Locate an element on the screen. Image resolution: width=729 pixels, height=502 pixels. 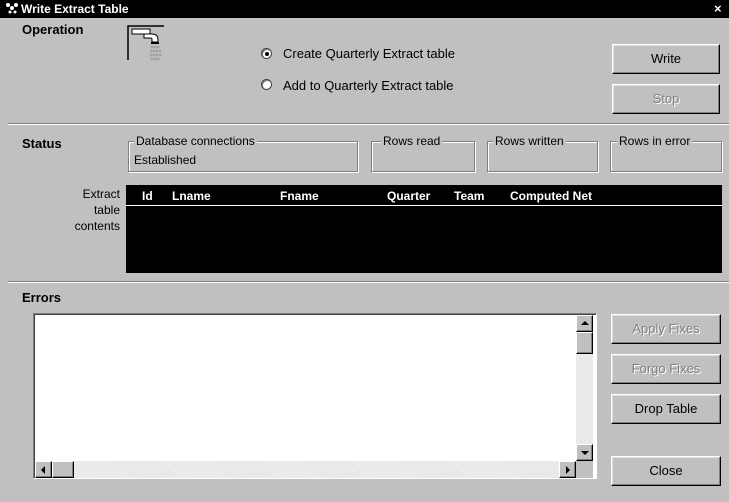
apply-fixes-button: Apply Fixes is located at coordinates (666, 329).